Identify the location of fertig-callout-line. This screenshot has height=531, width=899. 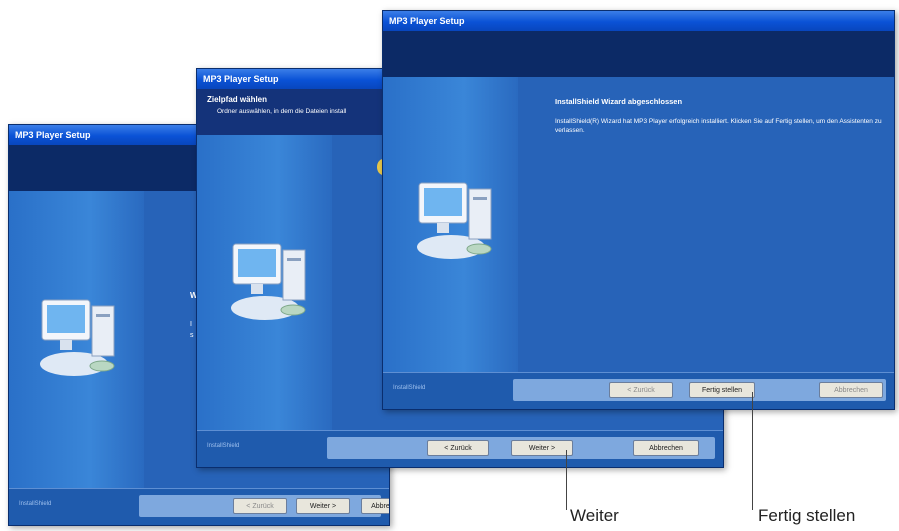
(752, 451).